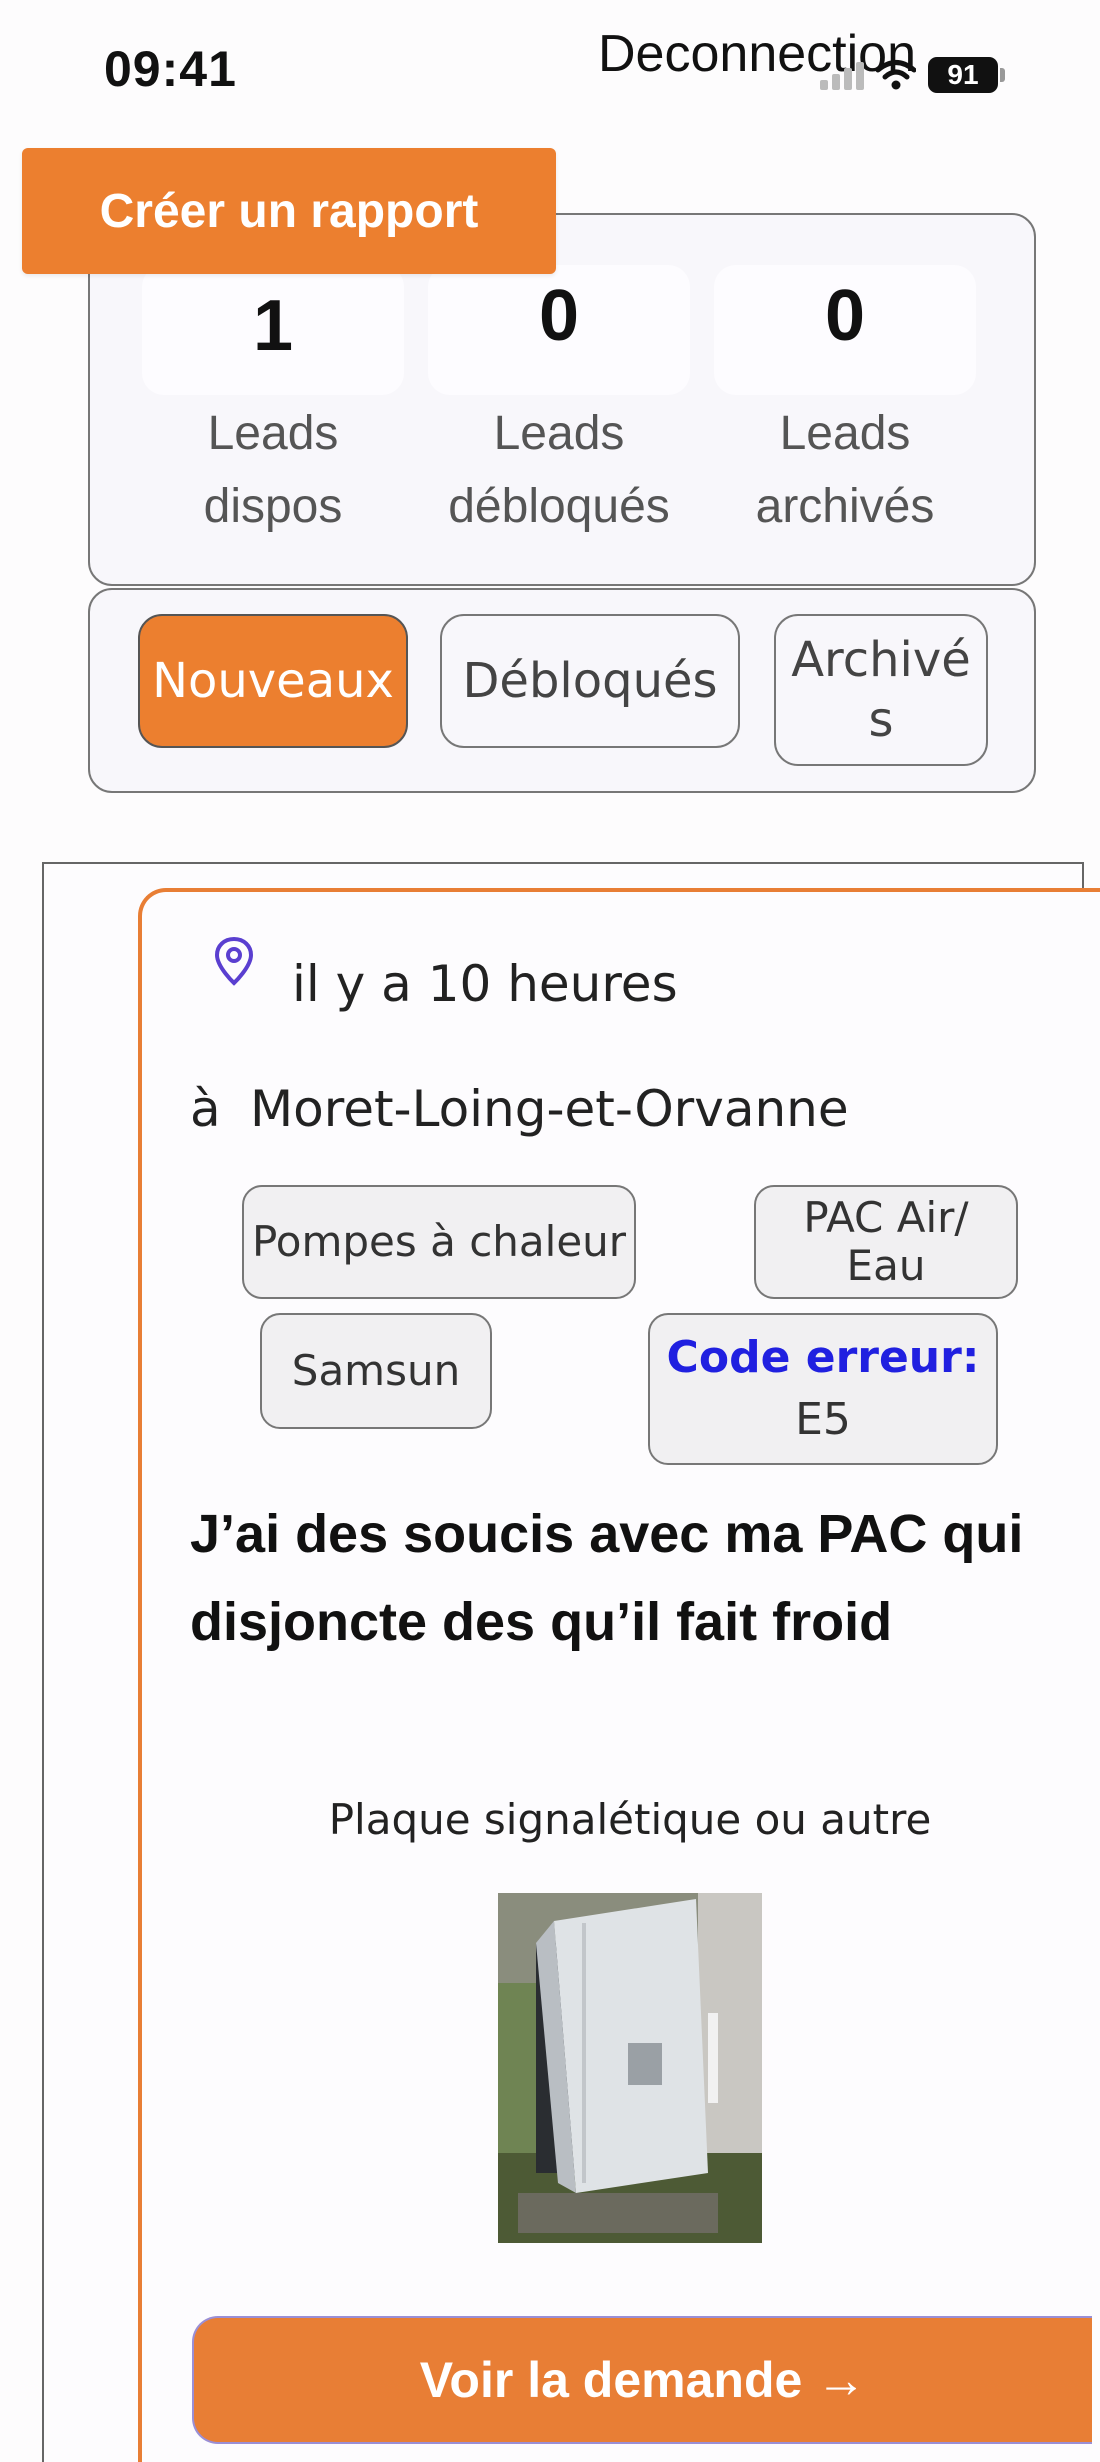 The image size is (1100, 2462). What do you see at coordinates (289, 211) in the screenshot?
I see `create-report-button: Créer un rapport` at bounding box center [289, 211].